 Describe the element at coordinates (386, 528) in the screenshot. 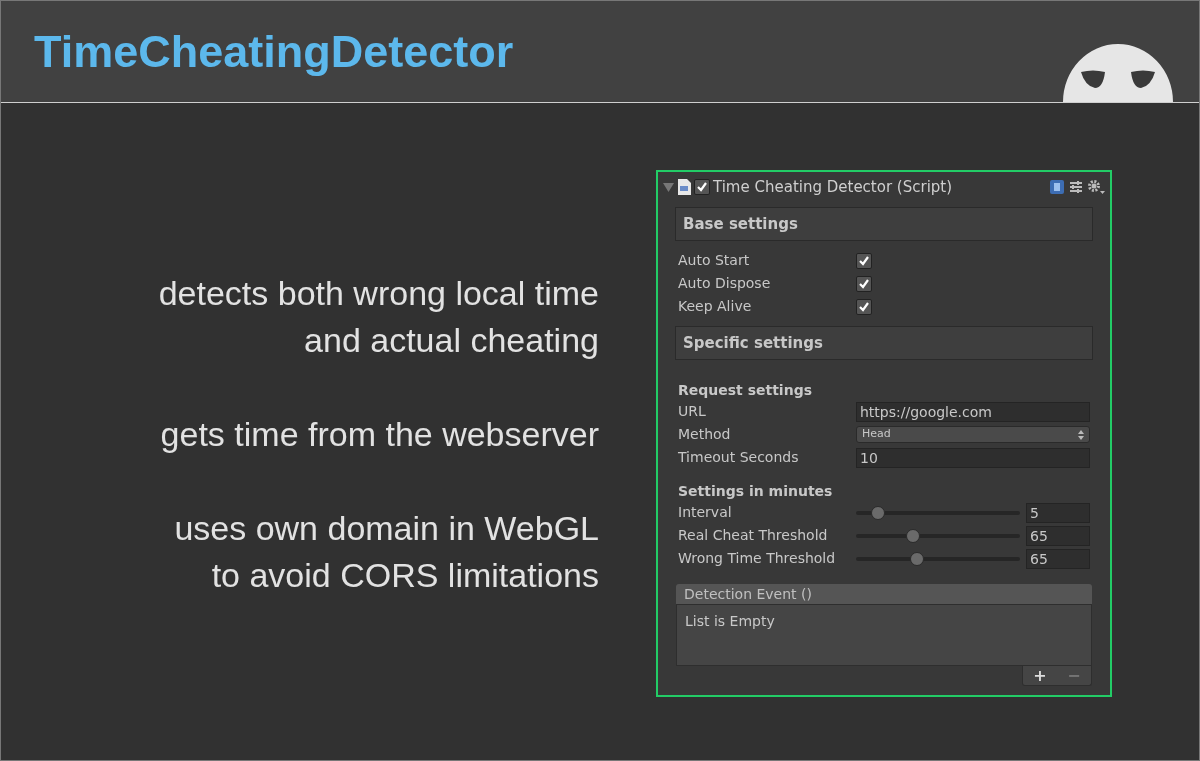

I see `feature-text: uses own domain in WebGL` at that location.